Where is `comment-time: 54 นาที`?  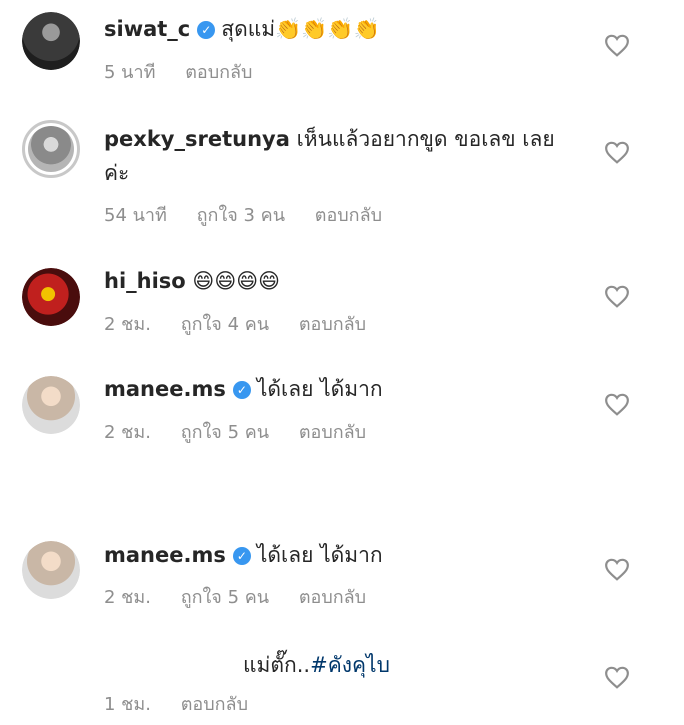 comment-time: 54 นาที is located at coordinates (135, 215).